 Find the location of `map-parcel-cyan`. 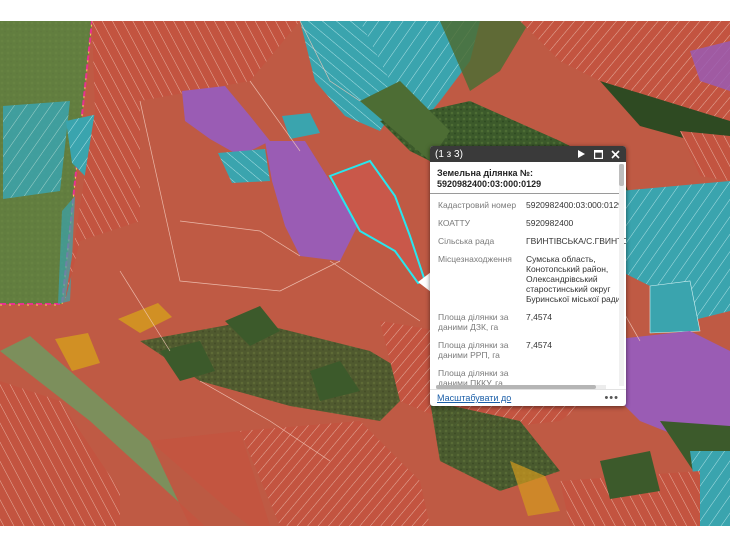

map-parcel-cyan is located at coordinates (36, 150).